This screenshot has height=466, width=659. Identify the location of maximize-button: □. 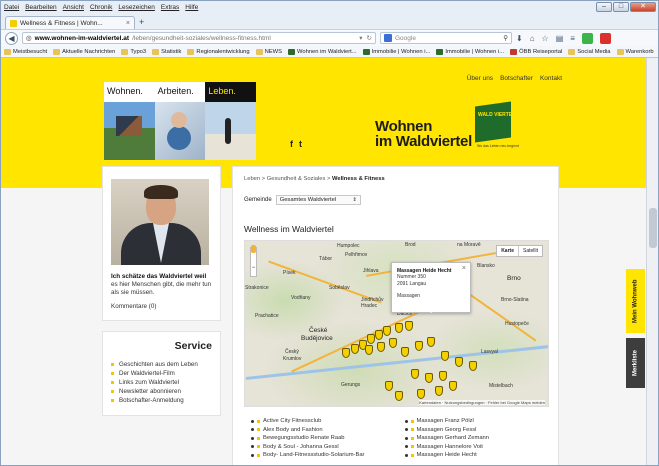
(621, 7).